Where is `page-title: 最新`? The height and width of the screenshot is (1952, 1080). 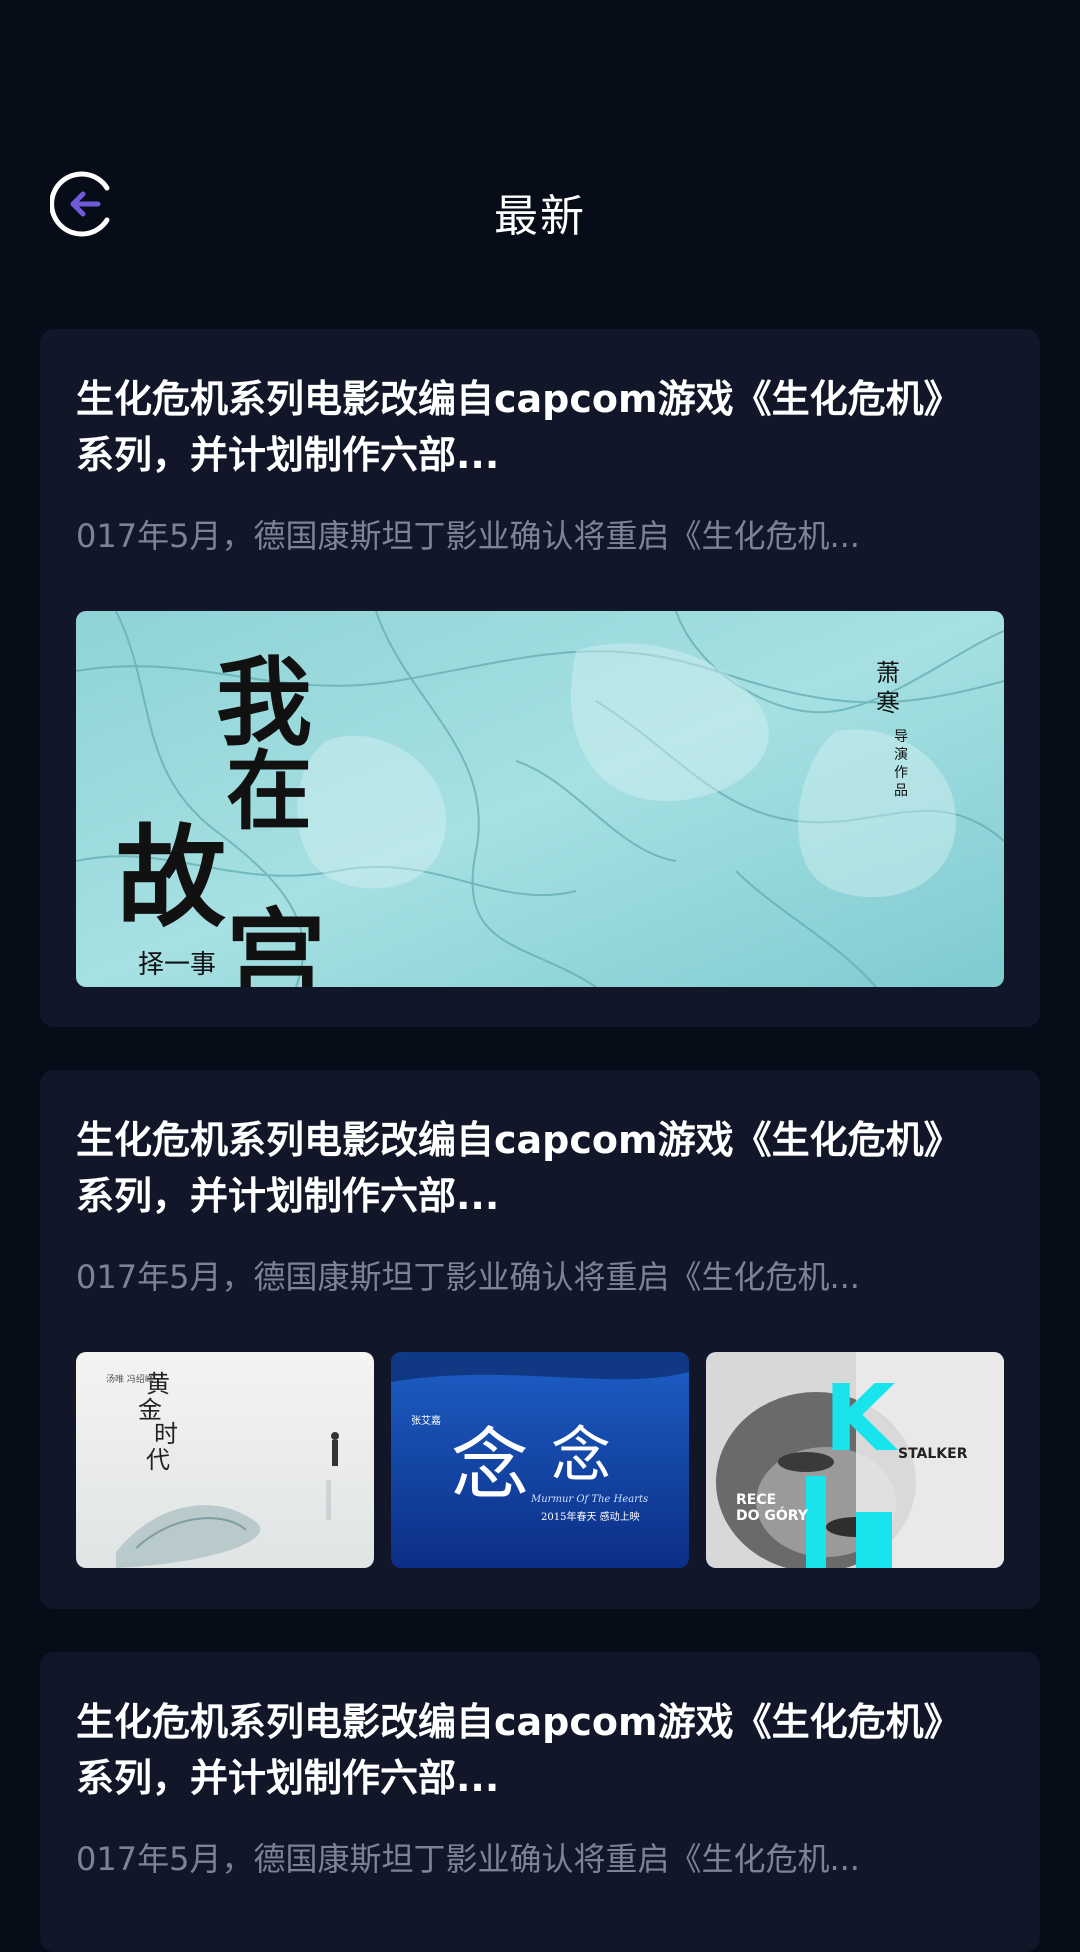
page-title: 最新 is located at coordinates (540, 216).